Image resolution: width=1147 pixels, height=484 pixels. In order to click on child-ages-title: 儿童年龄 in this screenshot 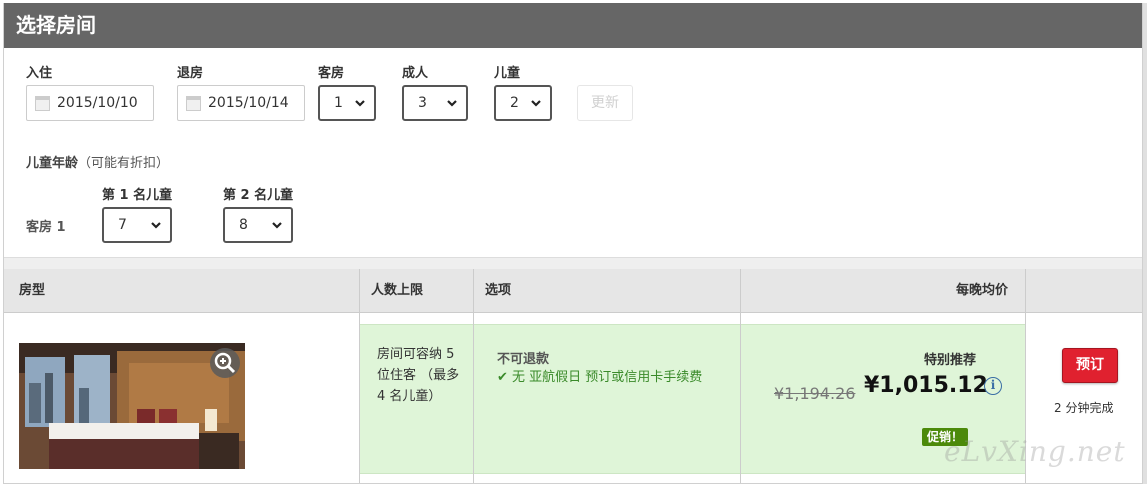, I will do `click(52, 163)`.